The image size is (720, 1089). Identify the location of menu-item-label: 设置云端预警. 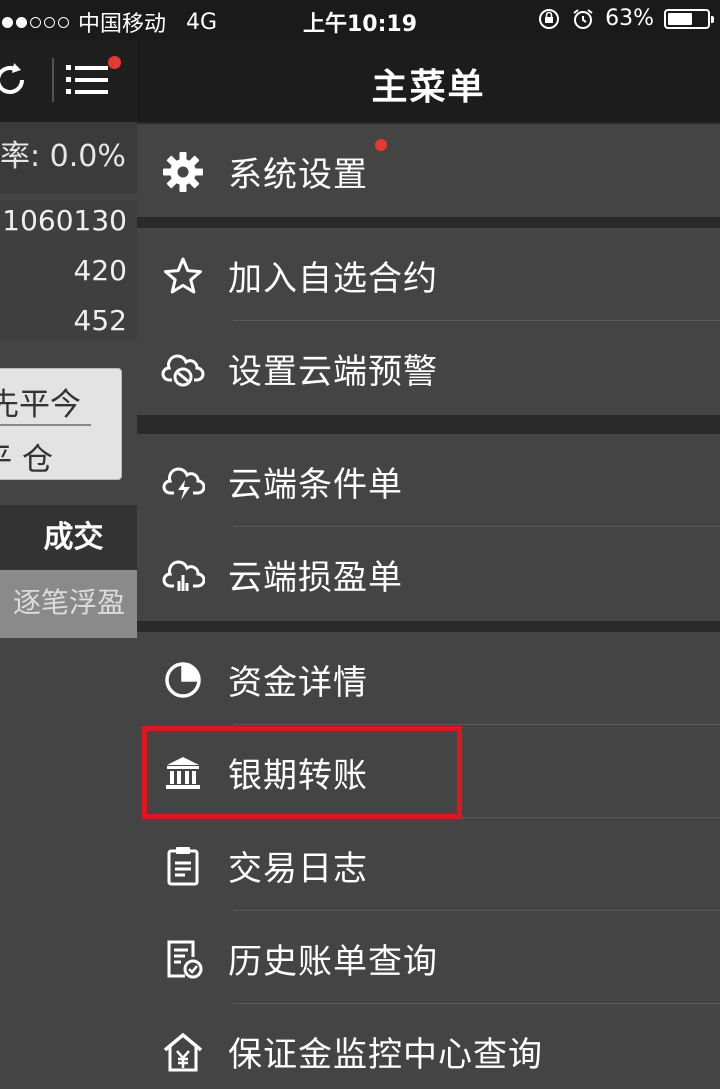
(333, 372).